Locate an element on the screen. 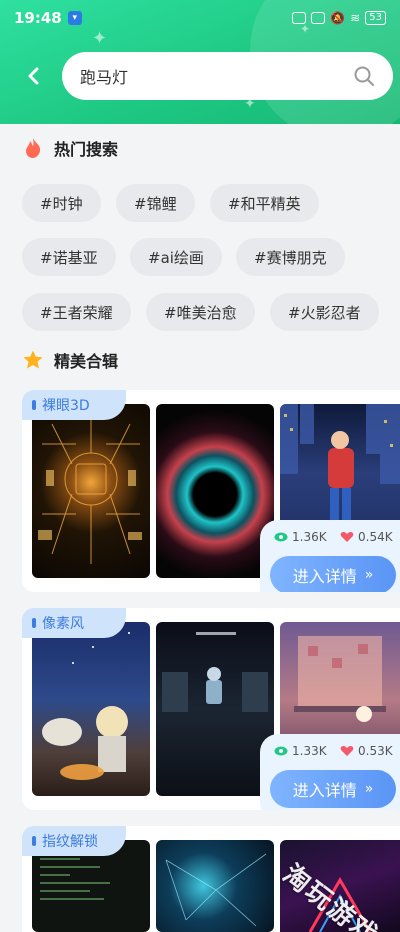 The image size is (400, 932). hot-tag: #王者荣耀 is located at coordinates (76, 312).